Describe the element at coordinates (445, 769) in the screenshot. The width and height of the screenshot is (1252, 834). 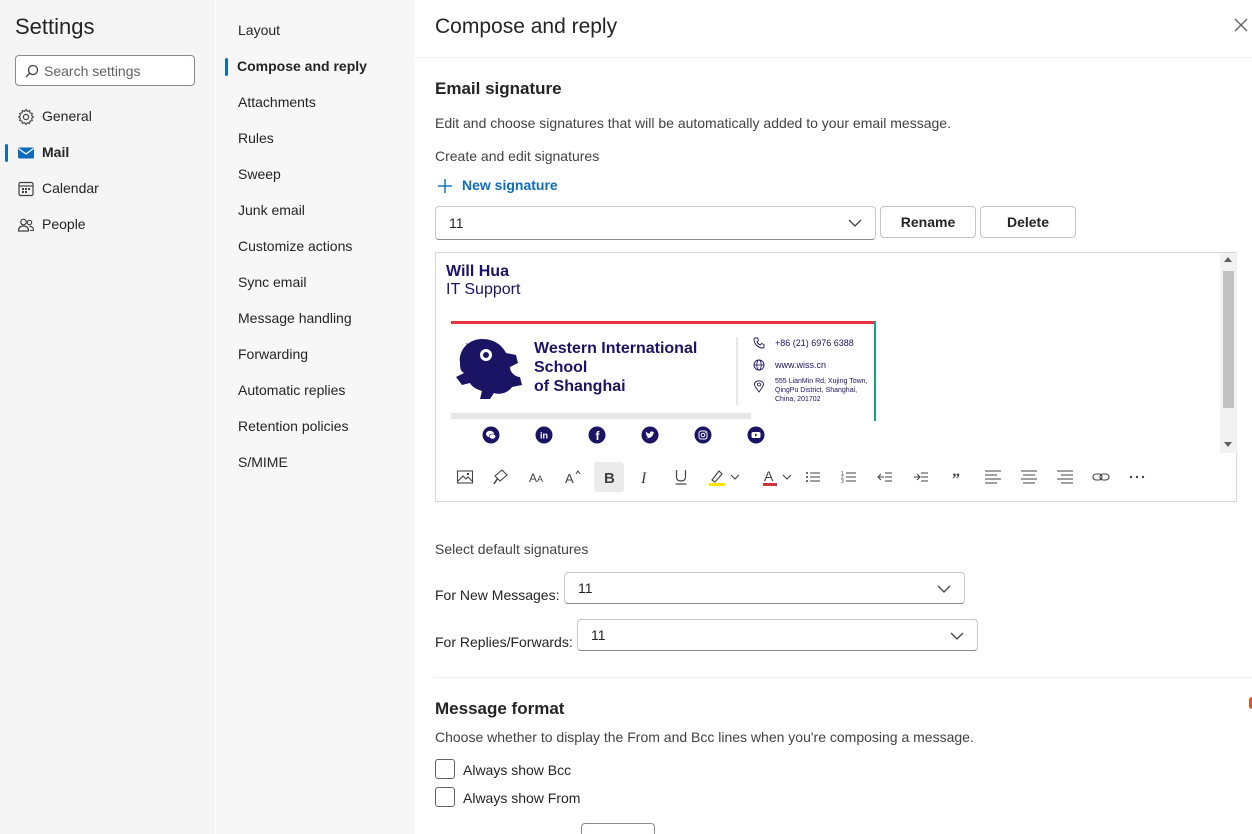
I see `always-show-bcc-checkbox` at that location.